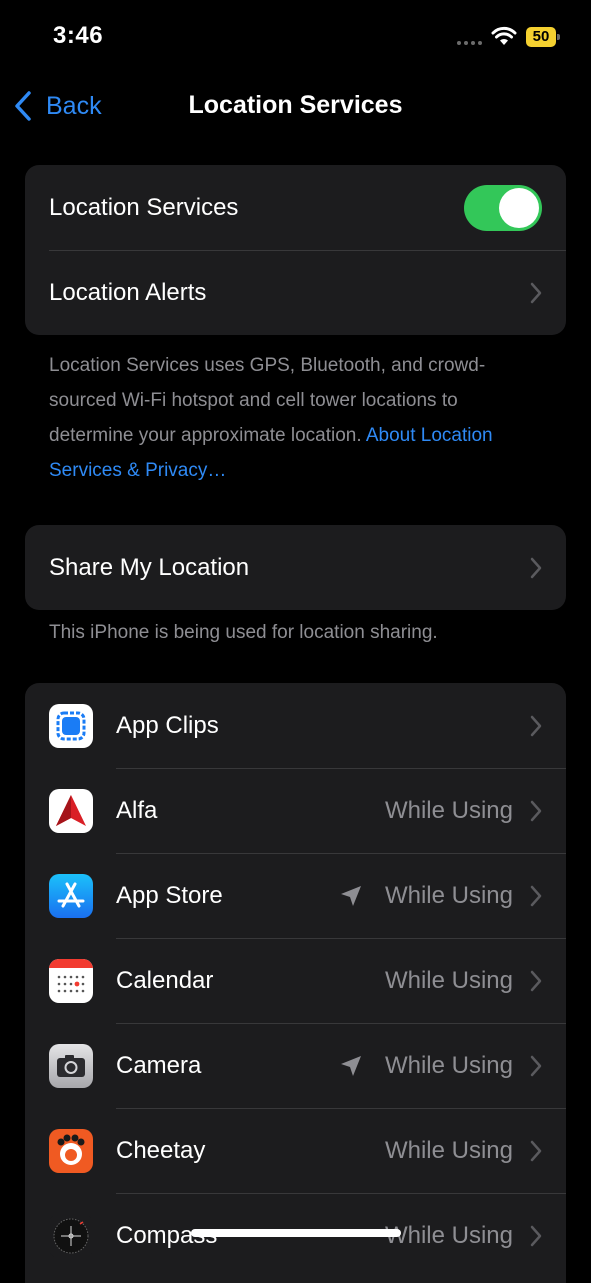 The width and height of the screenshot is (591, 1283). I want to click on app-store-icon, so click(71, 895).